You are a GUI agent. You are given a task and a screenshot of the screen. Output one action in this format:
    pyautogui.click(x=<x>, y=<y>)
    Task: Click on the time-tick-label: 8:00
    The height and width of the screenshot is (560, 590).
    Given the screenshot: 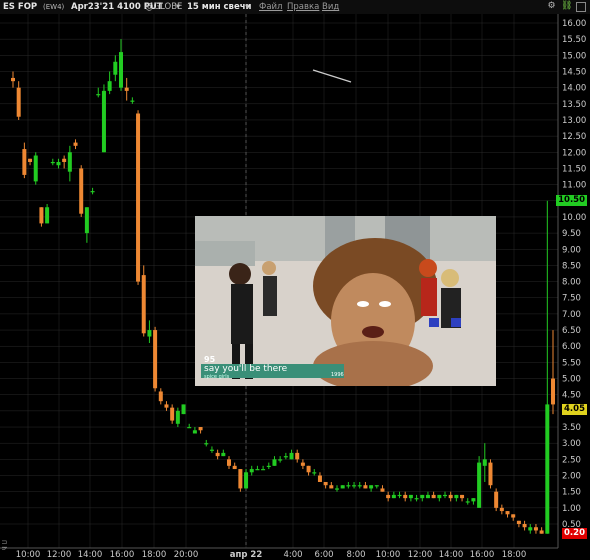 What is the action you would take?
    pyautogui.click(x=355, y=555)
    